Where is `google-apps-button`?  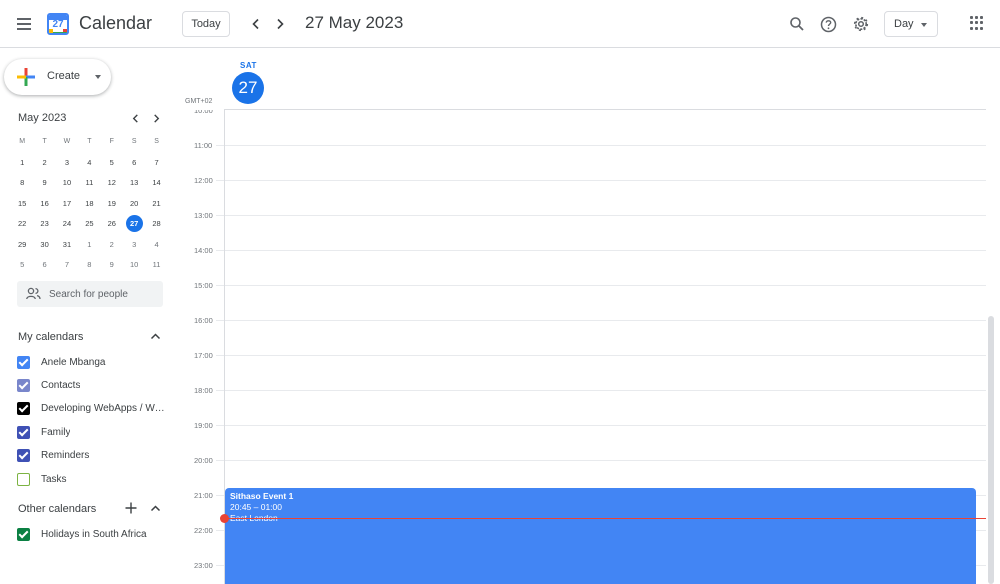
google-apps-button is located at coordinates (977, 23).